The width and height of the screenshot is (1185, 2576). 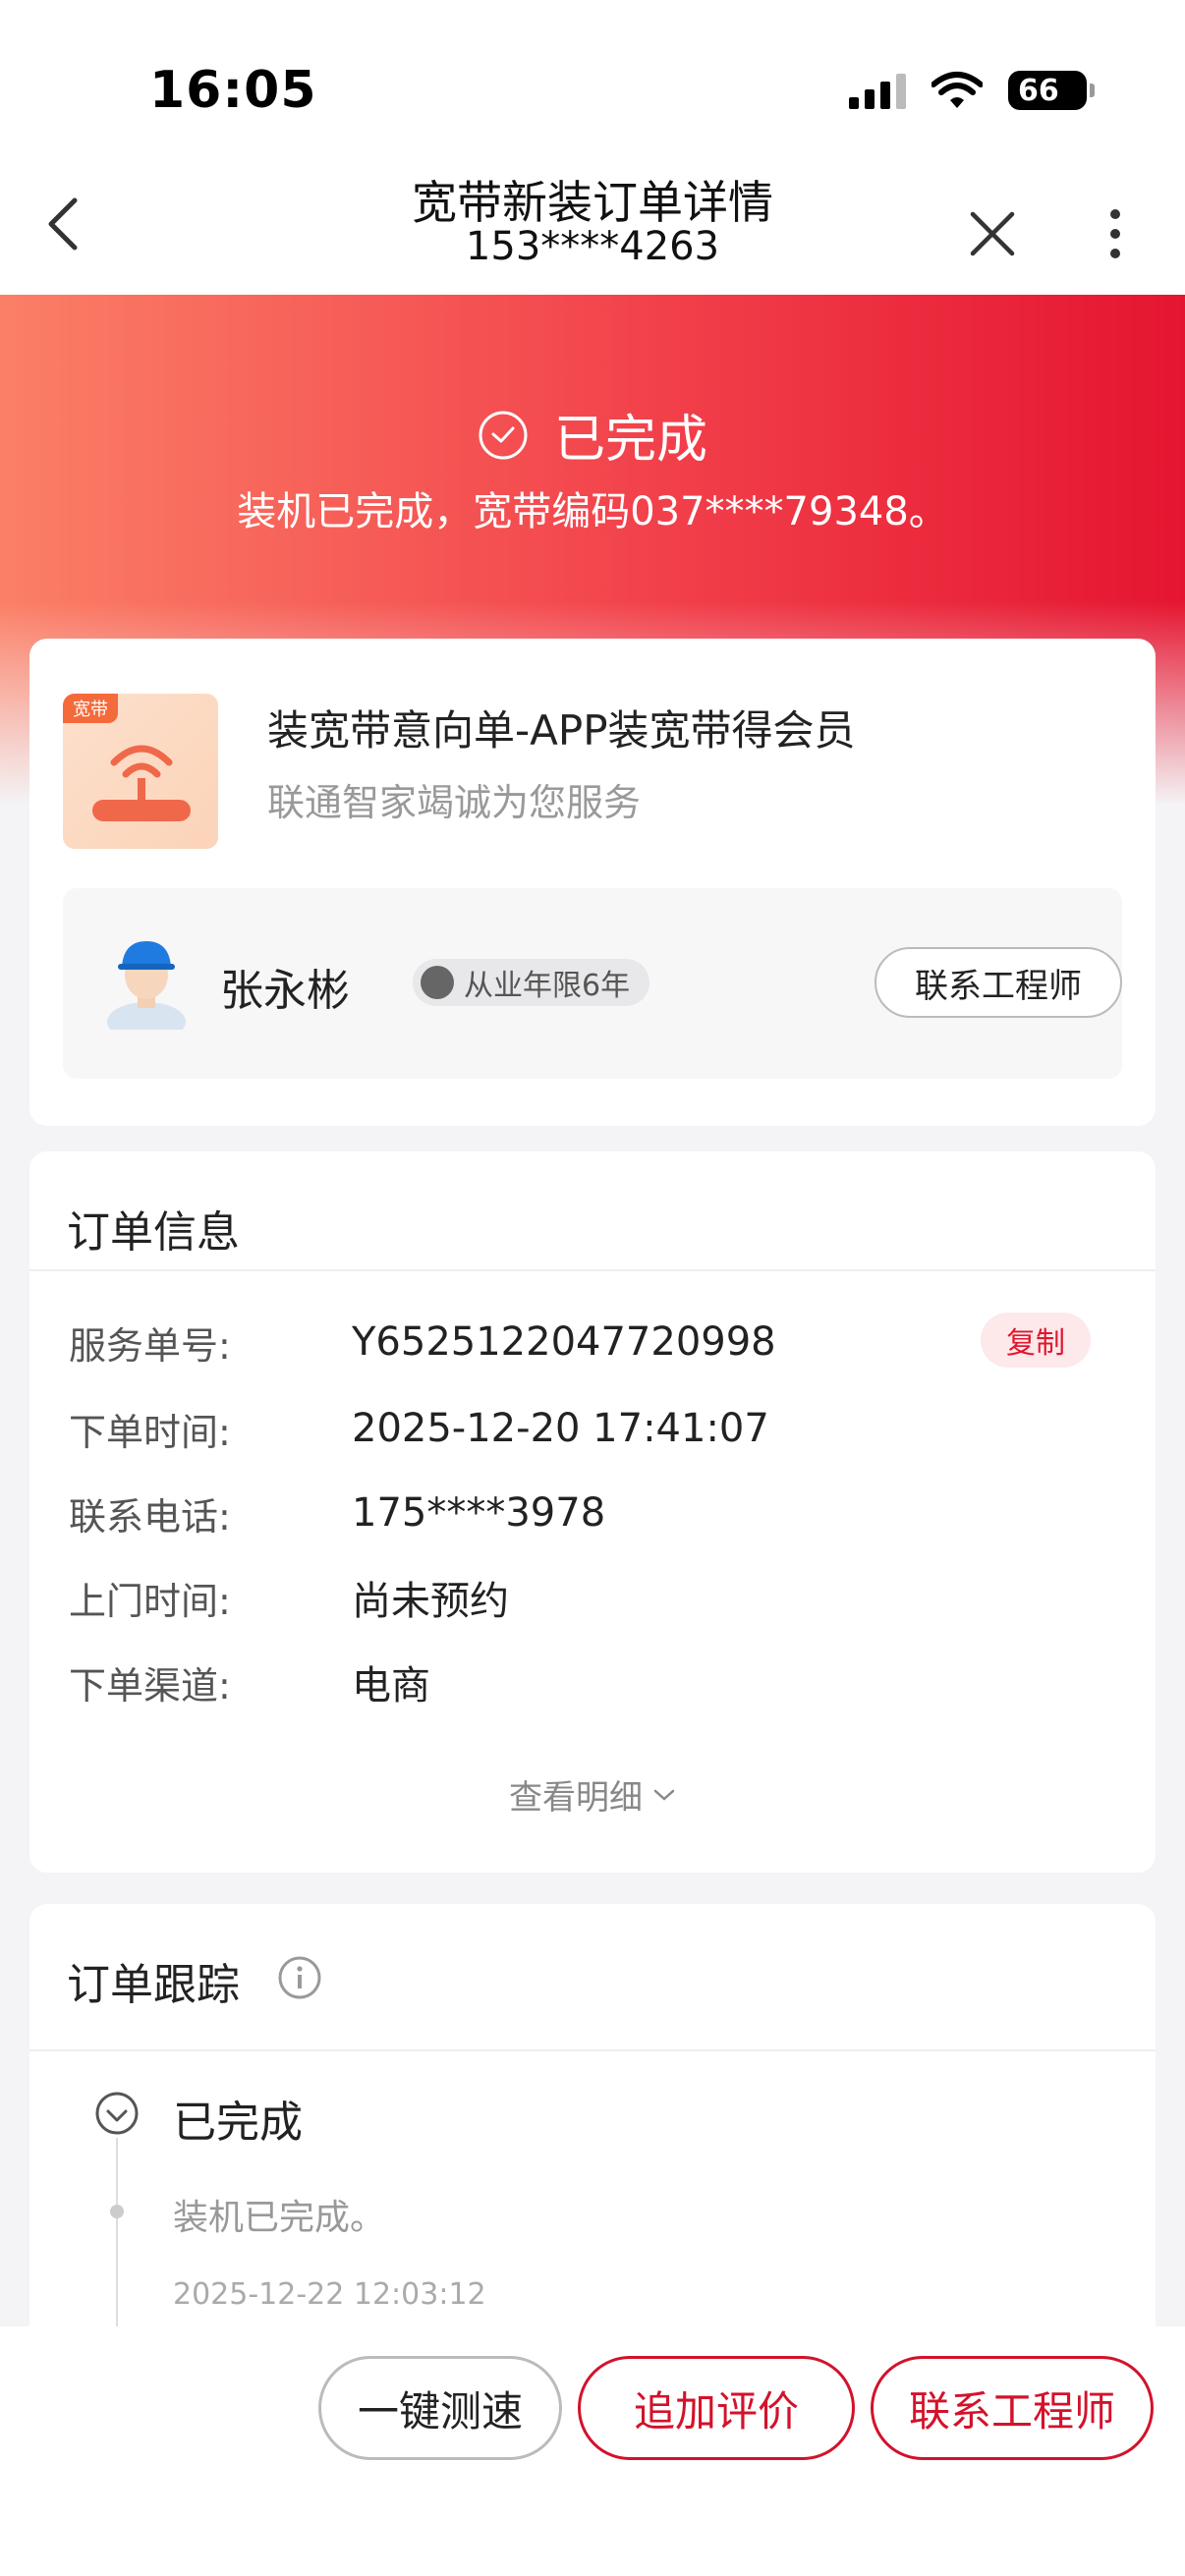 I want to click on info-value: 尚未预约, so click(x=431, y=1601).